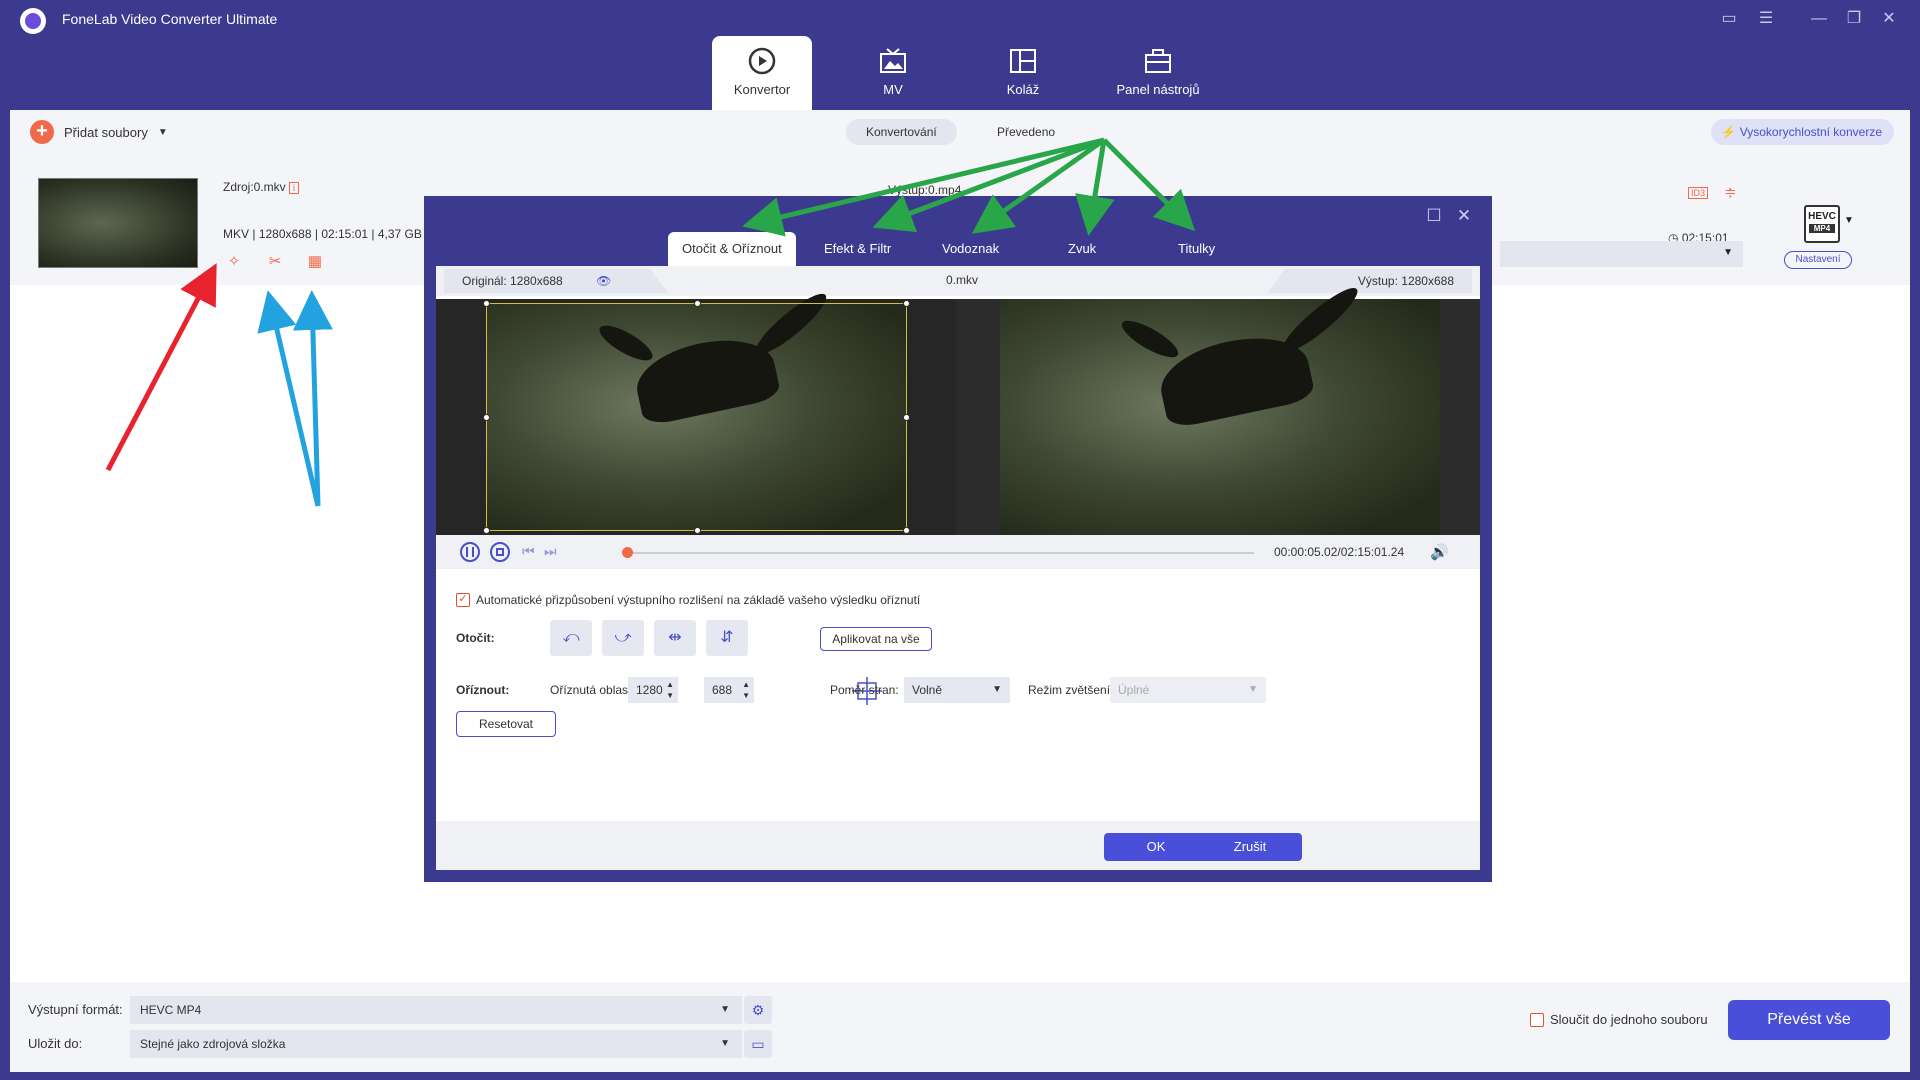 This screenshot has width=1920, height=1080. I want to click on menu-icon: ☰, so click(1766, 19).